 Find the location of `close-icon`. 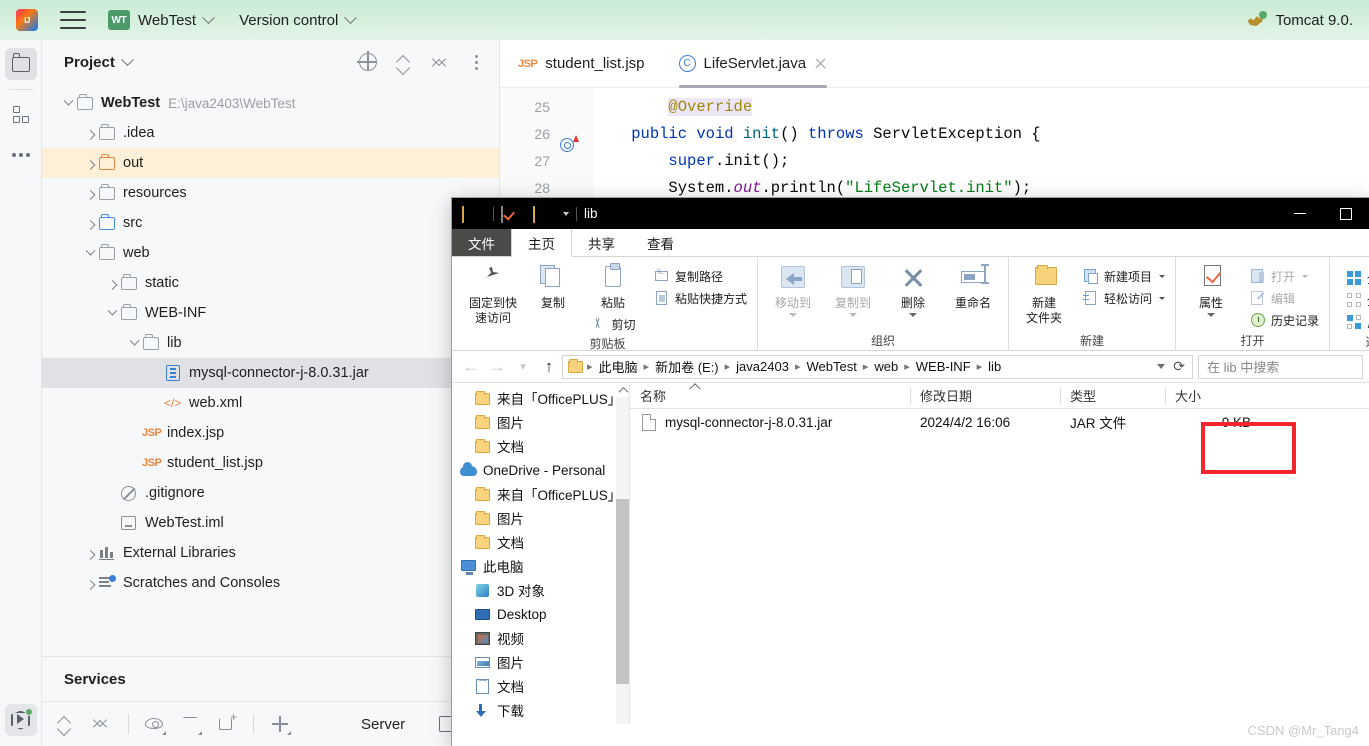

close-icon is located at coordinates (820, 63).